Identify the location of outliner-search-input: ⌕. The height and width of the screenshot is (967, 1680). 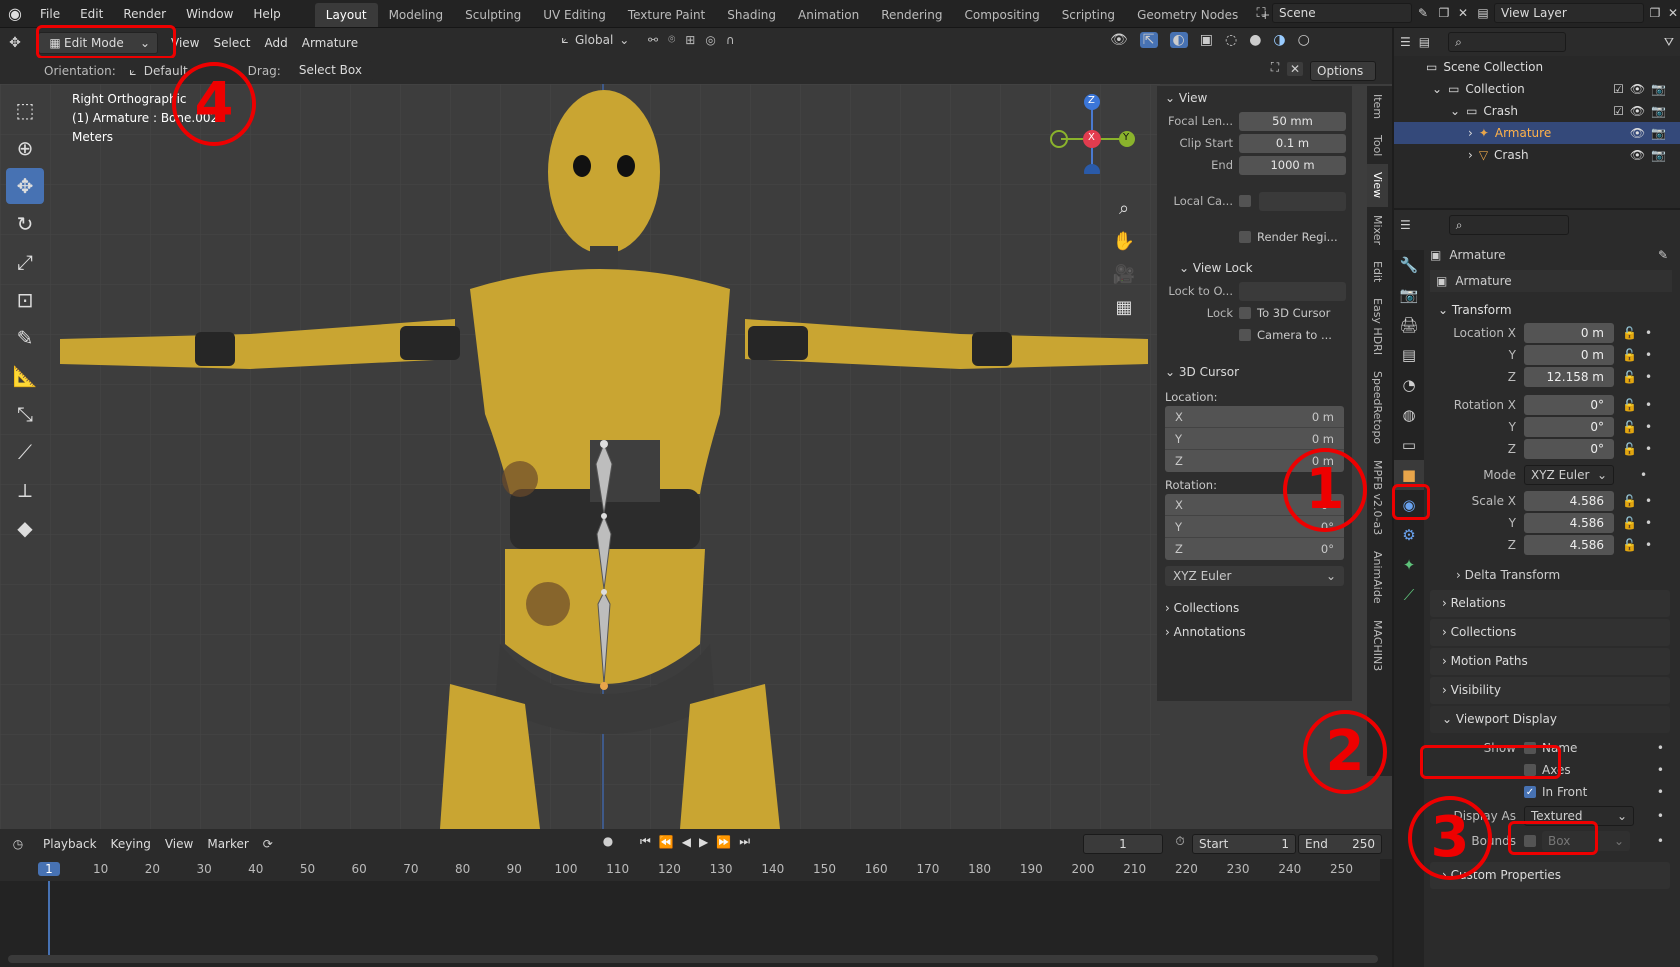
(1507, 42).